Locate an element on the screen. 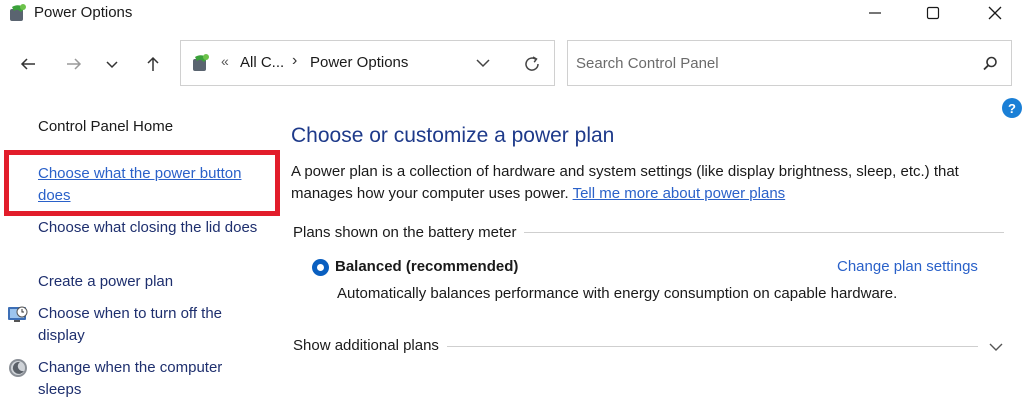  recent-locations-button is located at coordinates (112, 64).